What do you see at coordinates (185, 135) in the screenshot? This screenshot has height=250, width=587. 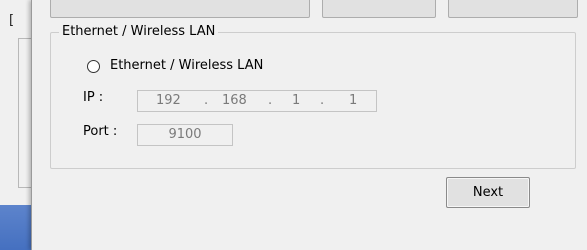 I see `port-field: 9100` at bounding box center [185, 135].